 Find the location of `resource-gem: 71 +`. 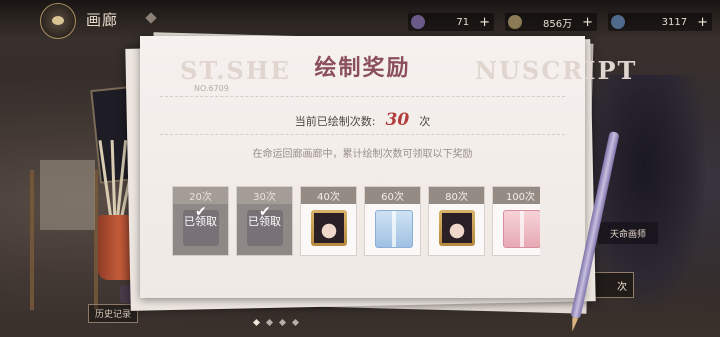

resource-gem: 71 + is located at coordinates (451, 22).